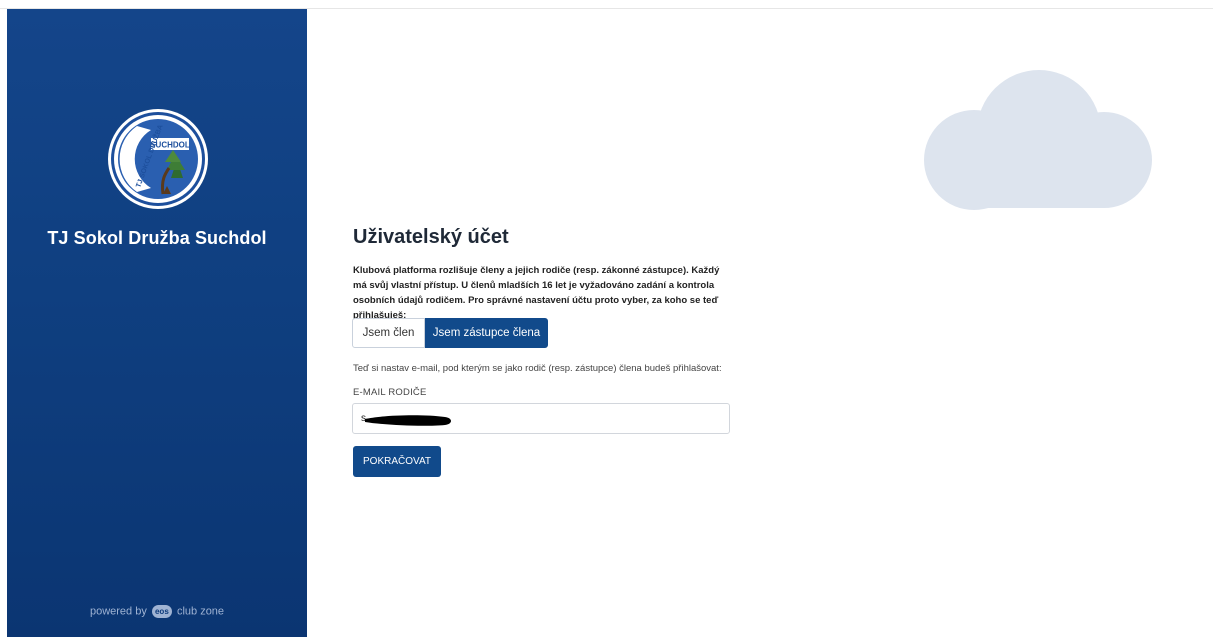  Describe the element at coordinates (158, 159) in the screenshot. I see `club-logo: SUCHDOL TJ SOKOL DRUŽBA` at that location.